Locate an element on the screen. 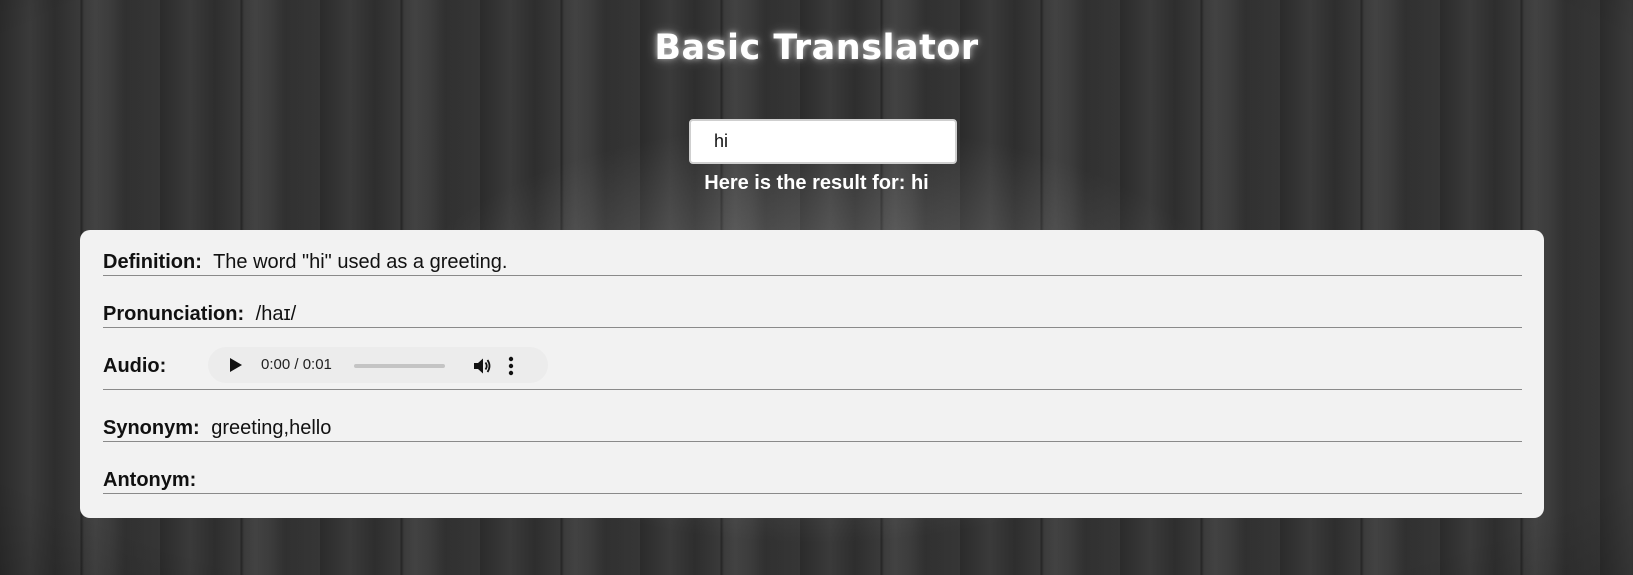 Image resolution: width=1633 pixels, height=575 pixels. audio-label: Audio: is located at coordinates (135, 366).